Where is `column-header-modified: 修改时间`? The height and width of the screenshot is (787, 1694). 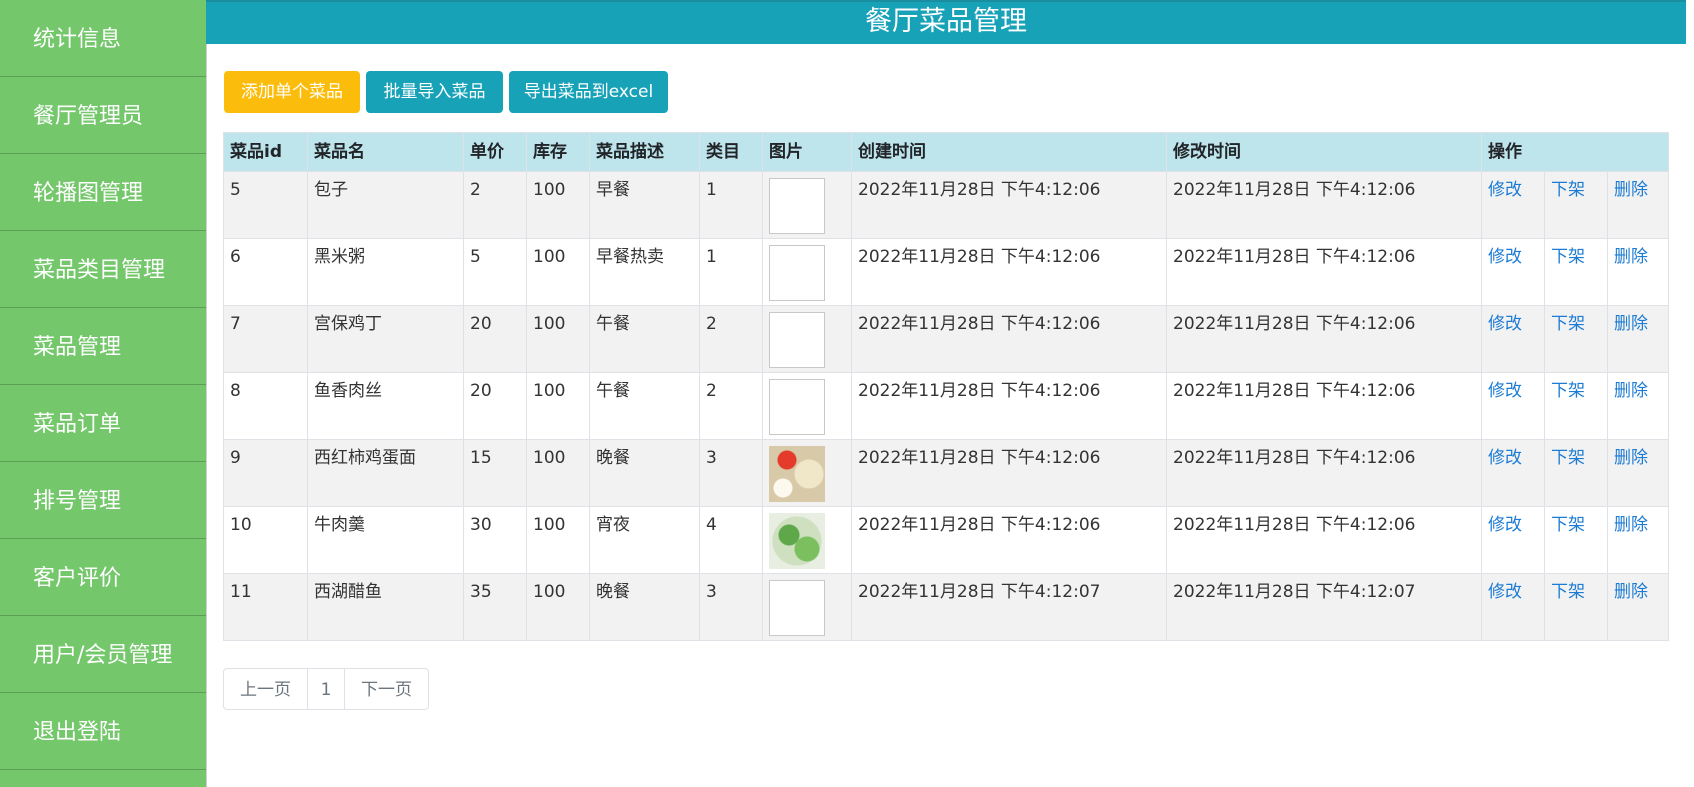 column-header-modified: 修改时间 is located at coordinates (1324, 152).